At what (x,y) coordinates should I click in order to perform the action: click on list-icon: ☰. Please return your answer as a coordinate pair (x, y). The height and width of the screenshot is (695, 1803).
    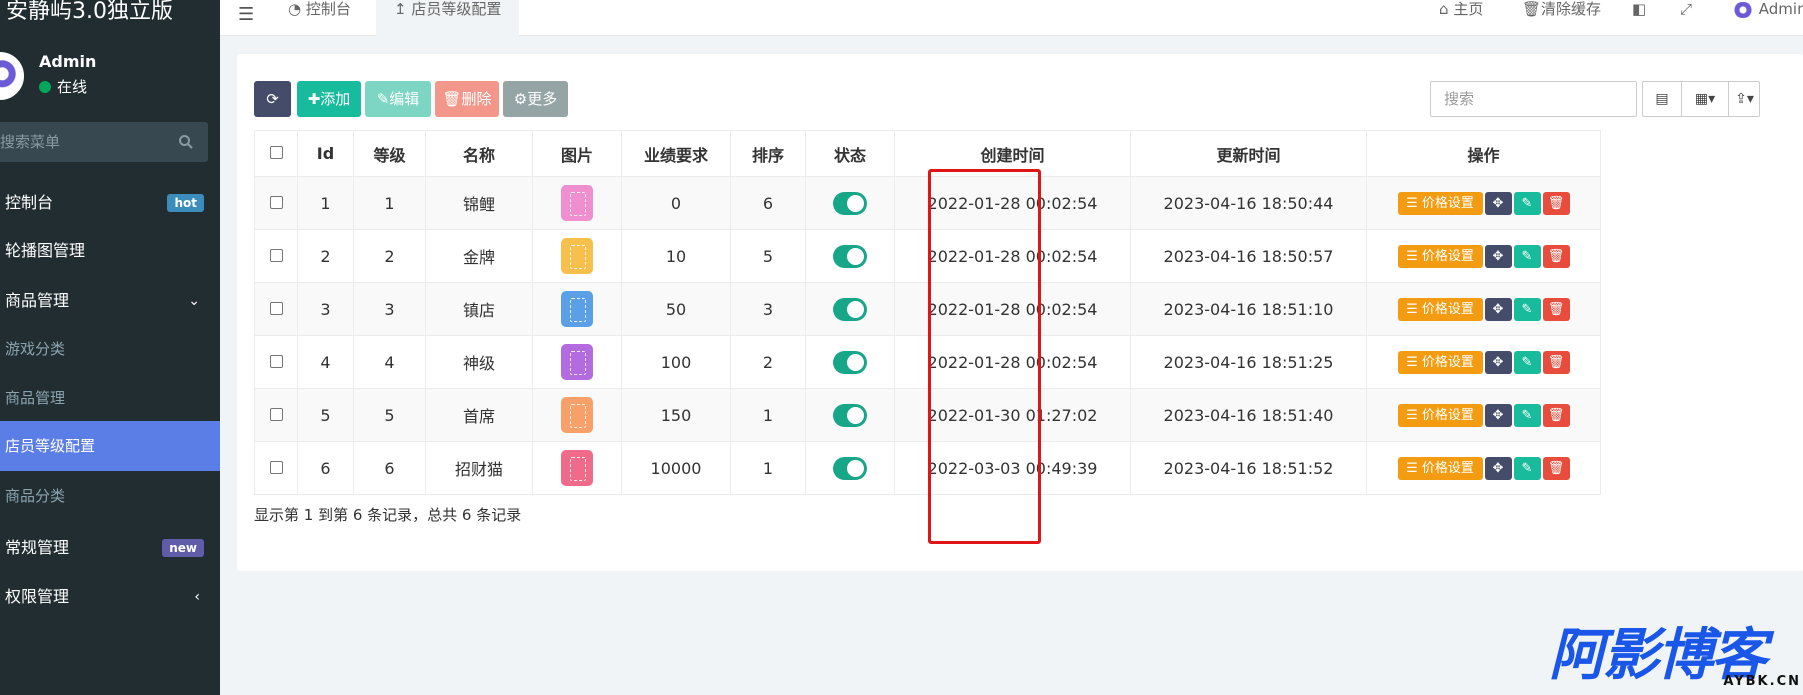
    Looking at the image, I should click on (1412, 203).